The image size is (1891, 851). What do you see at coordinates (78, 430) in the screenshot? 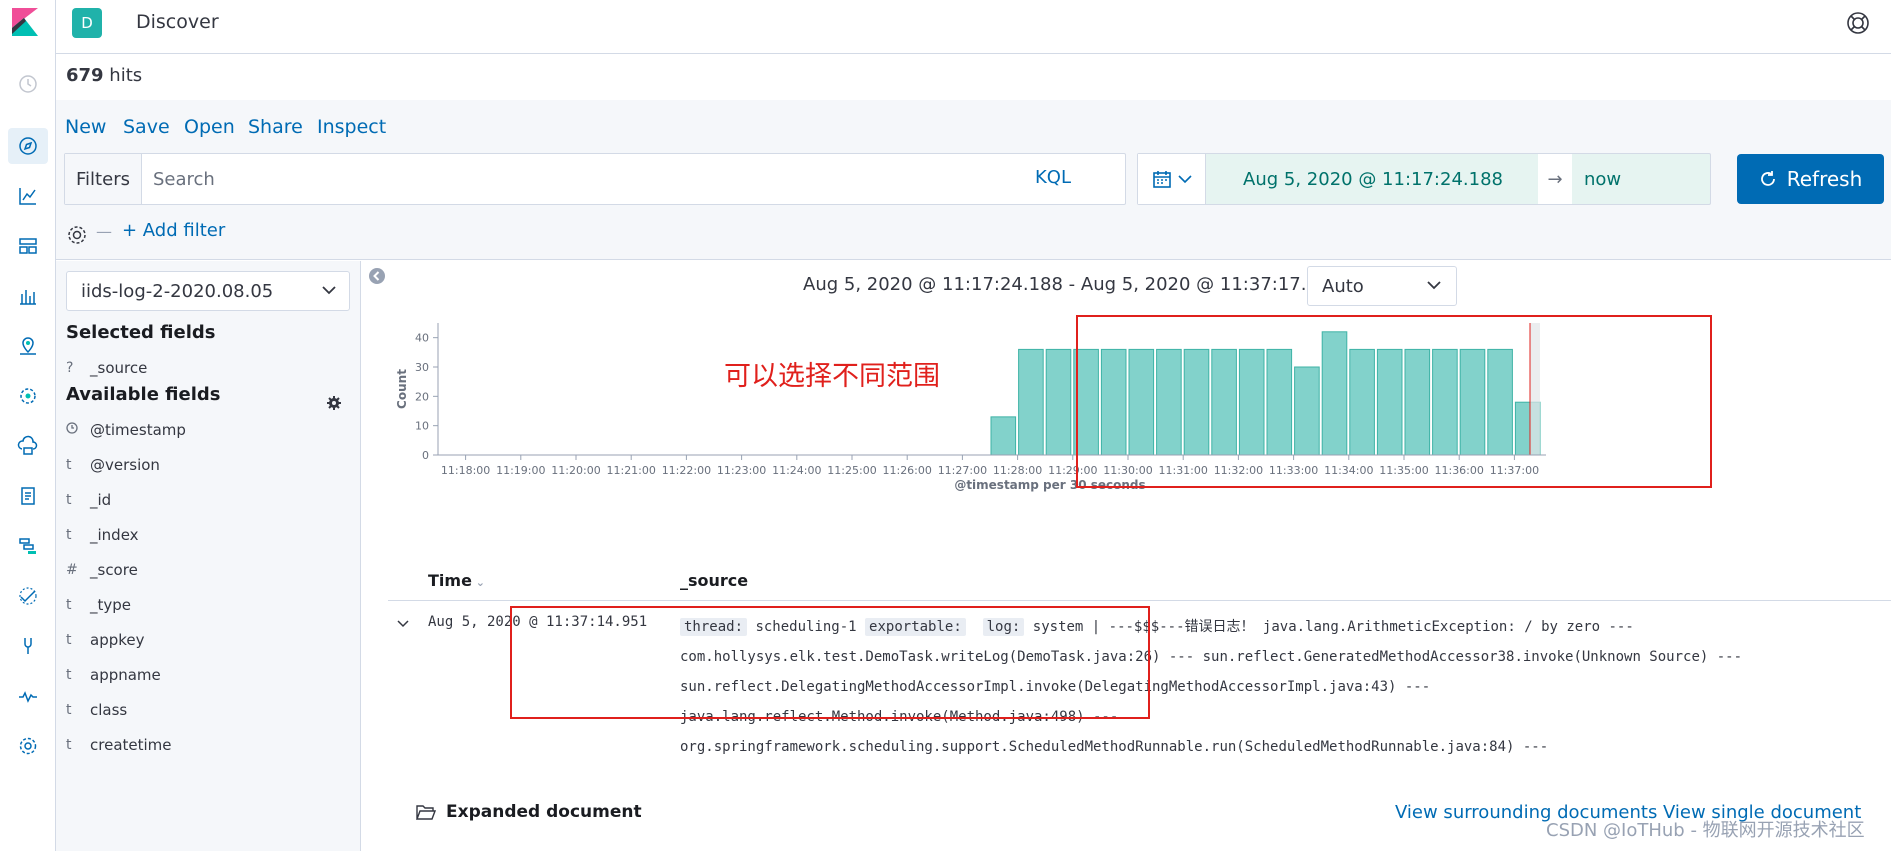
I see `clock-icon` at bounding box center [78, 430].